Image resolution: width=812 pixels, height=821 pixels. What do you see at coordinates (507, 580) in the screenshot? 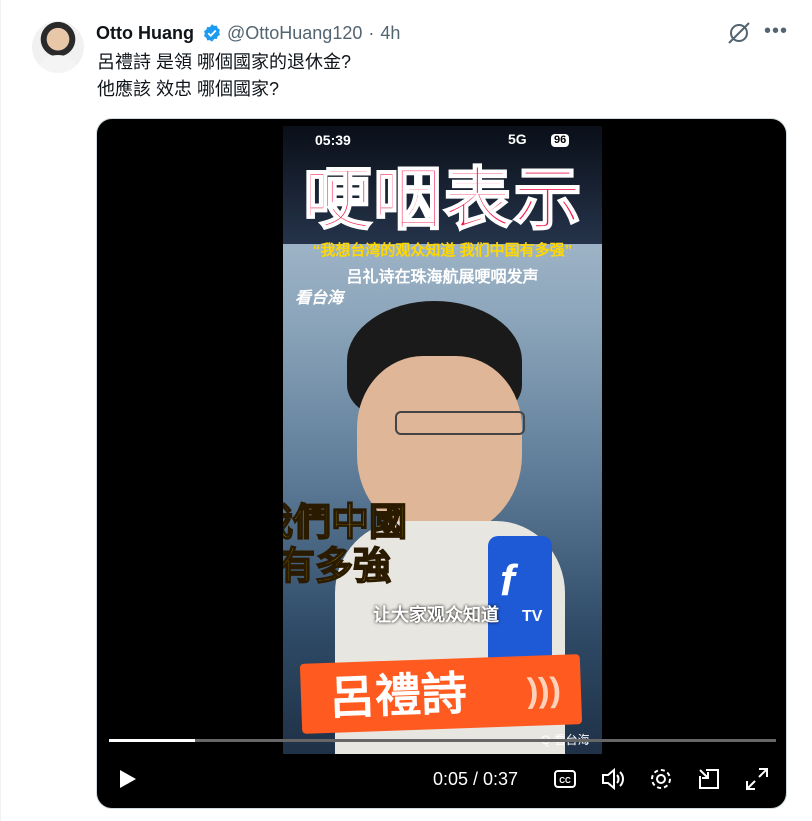
I see `mic-glyph: f` at bounding box center [507, 580].